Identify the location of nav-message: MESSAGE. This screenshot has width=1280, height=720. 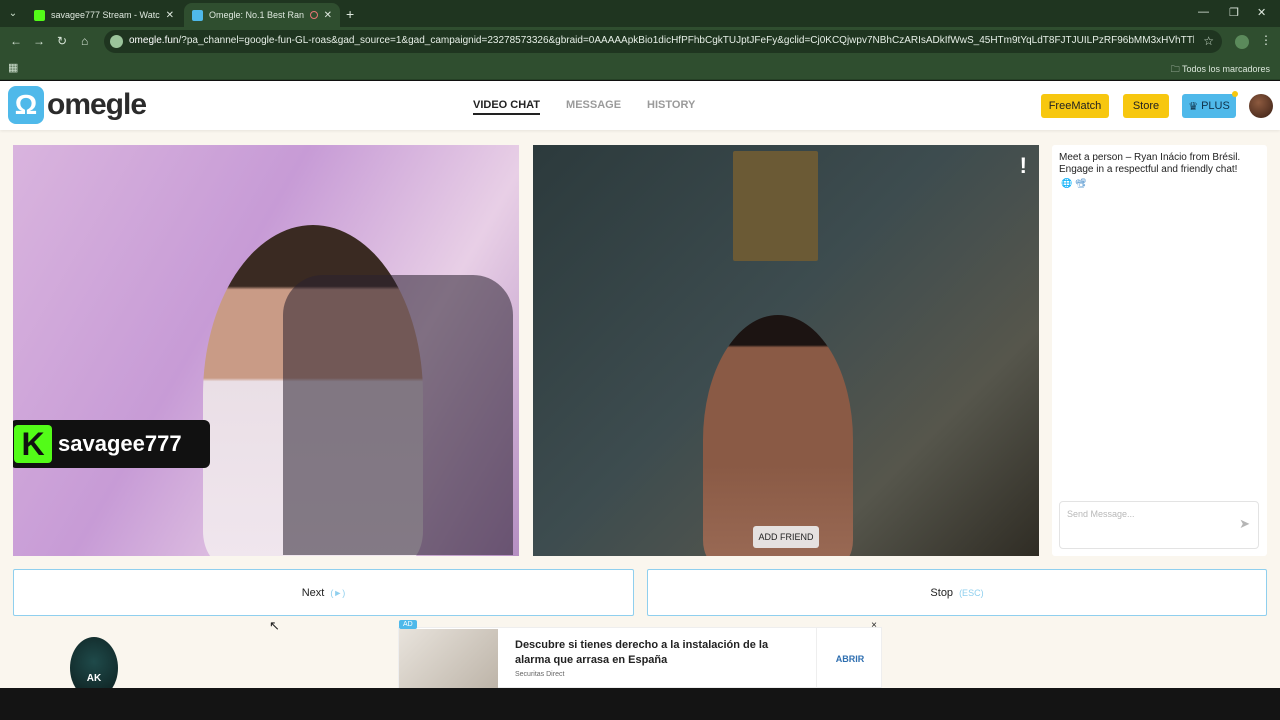
(593, 107).